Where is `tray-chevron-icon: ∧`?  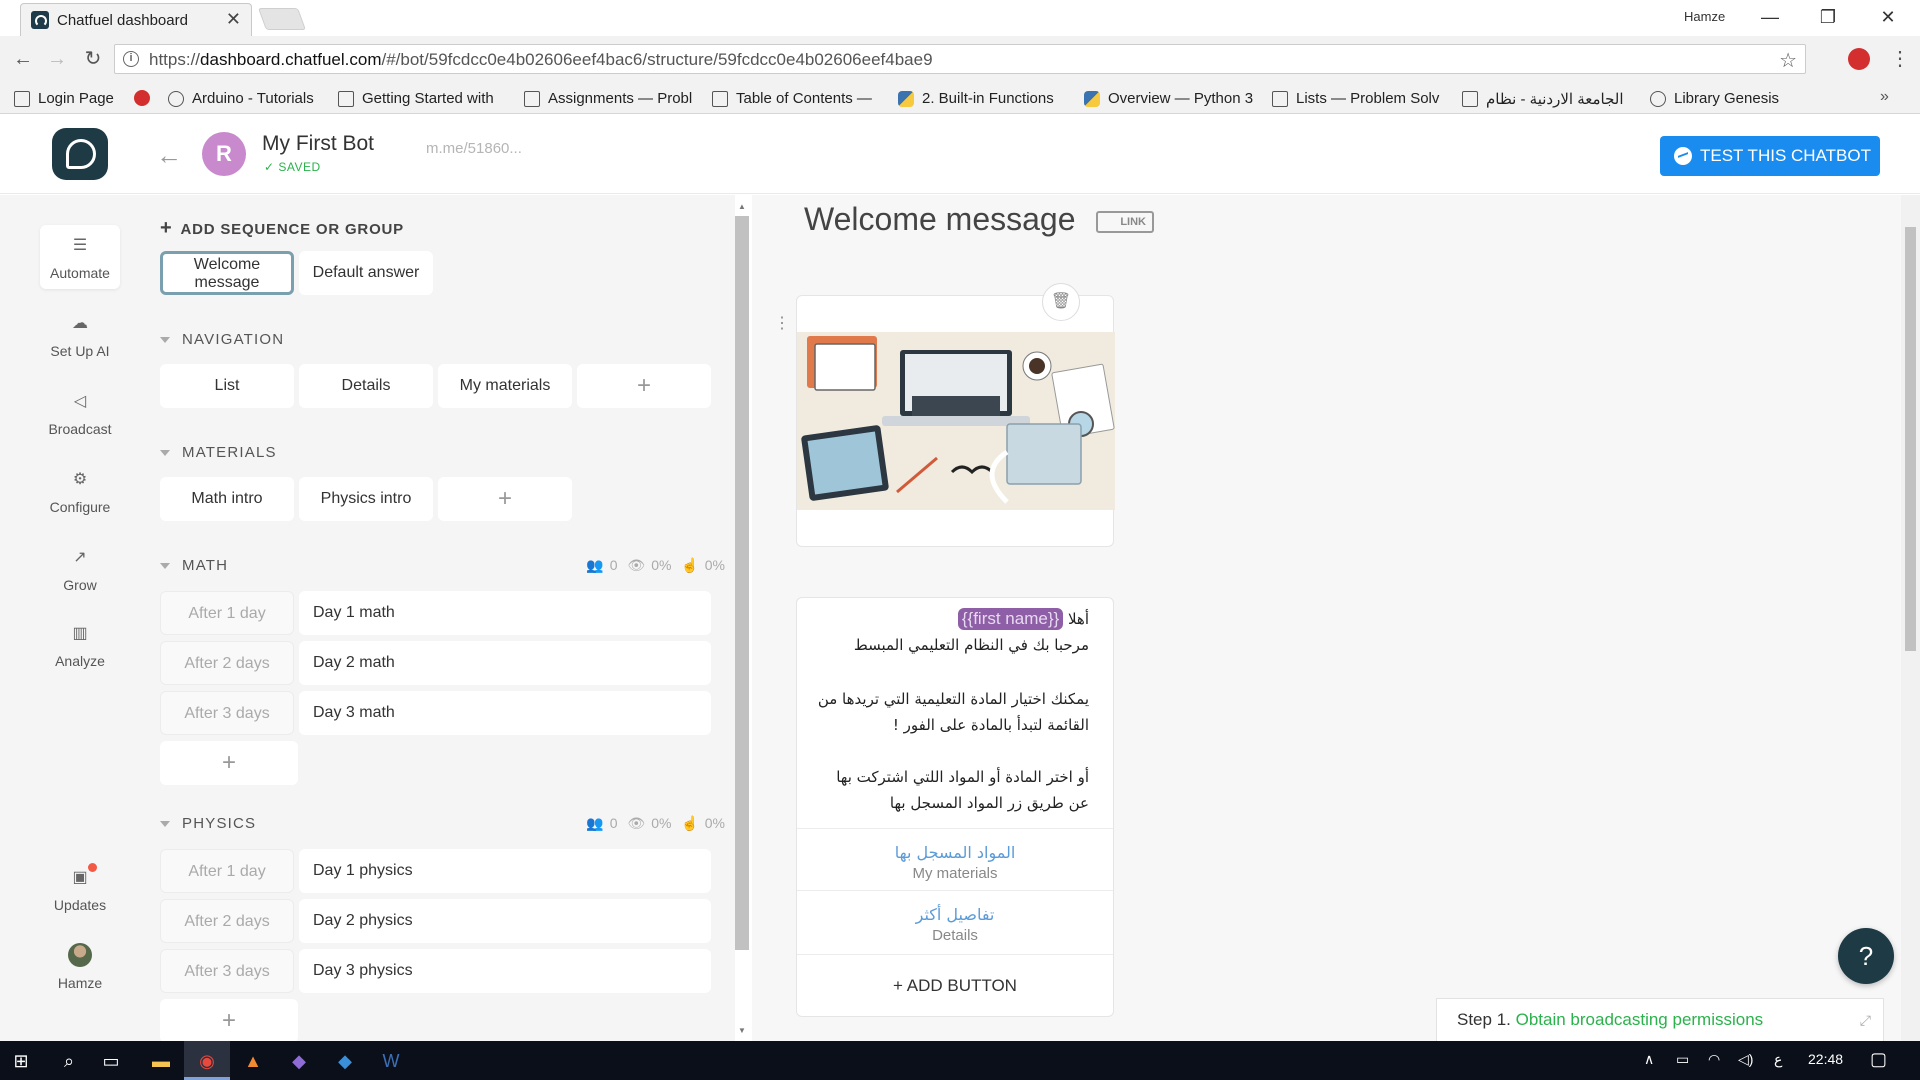 tray-chevron-icon: ∧ is located at coordinates (1649, 1059).